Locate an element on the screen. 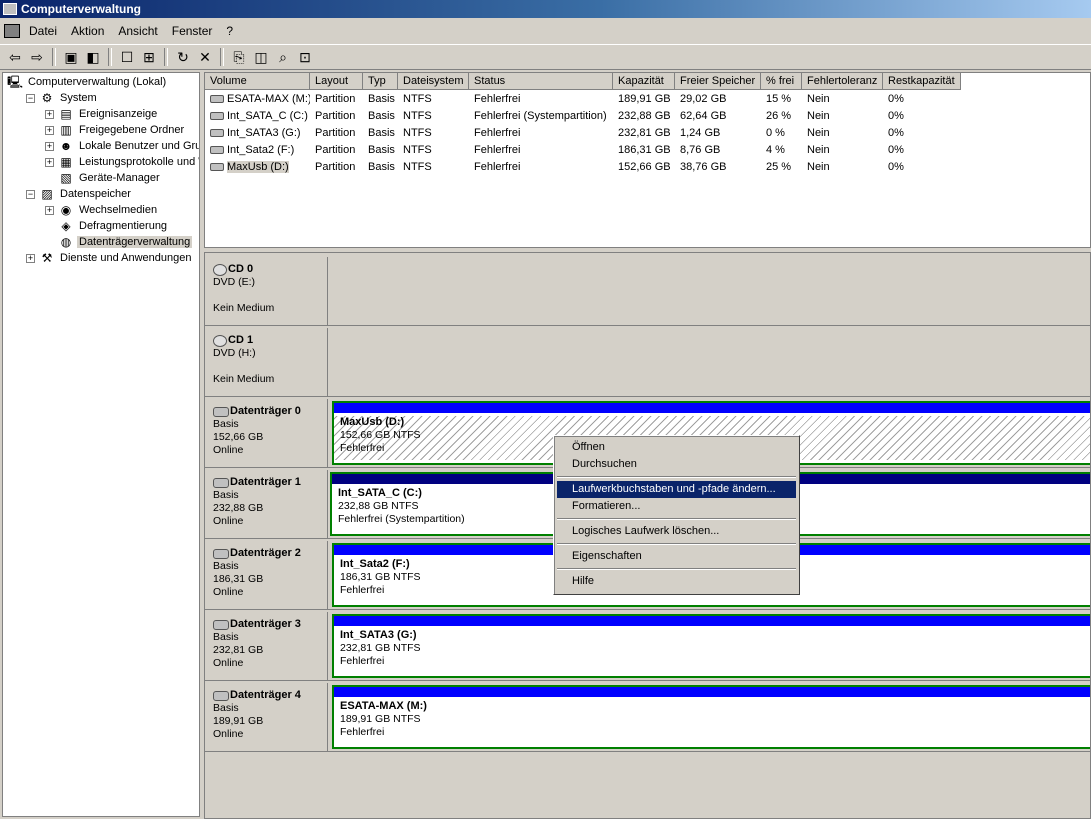 The image size is (1091, 819). find-button: ⌕ is located at coordinates (283, 57).